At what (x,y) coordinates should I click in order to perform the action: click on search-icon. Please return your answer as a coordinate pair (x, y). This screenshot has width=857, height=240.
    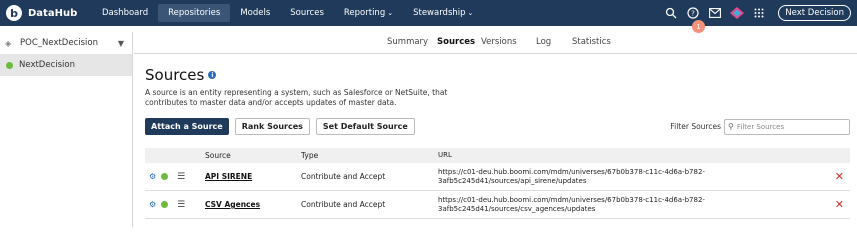
    Looking at the image, I should click on (671, 13).